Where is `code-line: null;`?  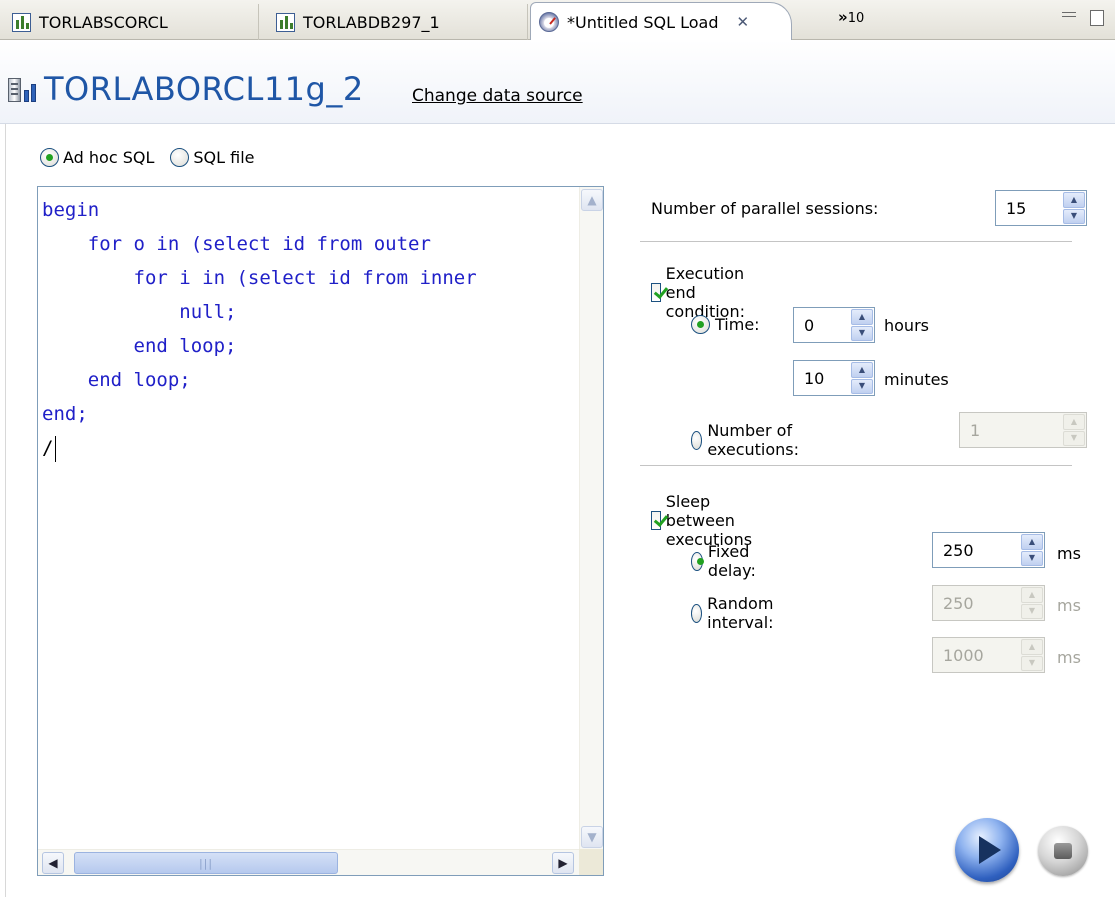
code-line: null; is located at coordinates (139, 312).